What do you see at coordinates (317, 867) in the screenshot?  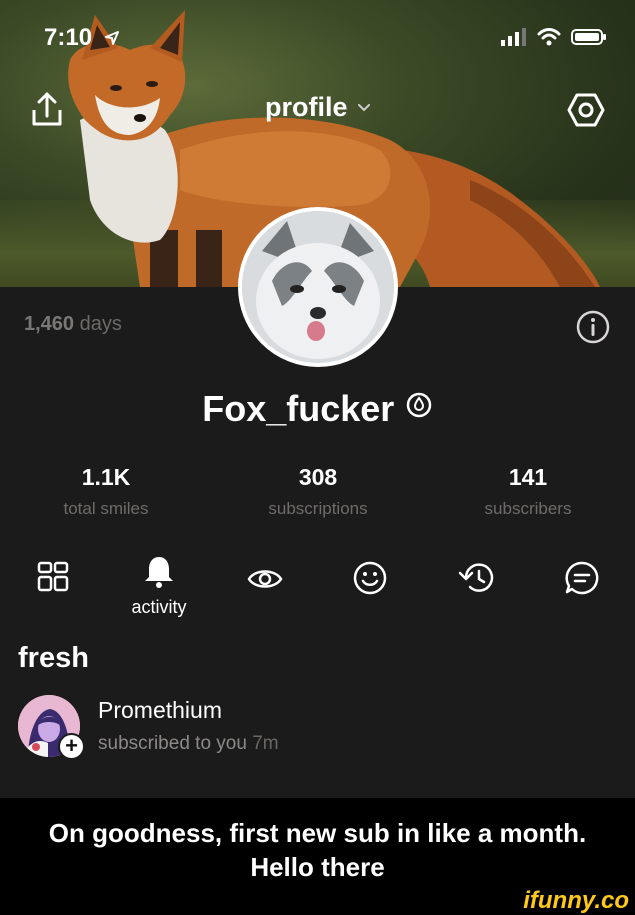 I see `caption-line-2: Hello there` at bounding box center [317, 867].